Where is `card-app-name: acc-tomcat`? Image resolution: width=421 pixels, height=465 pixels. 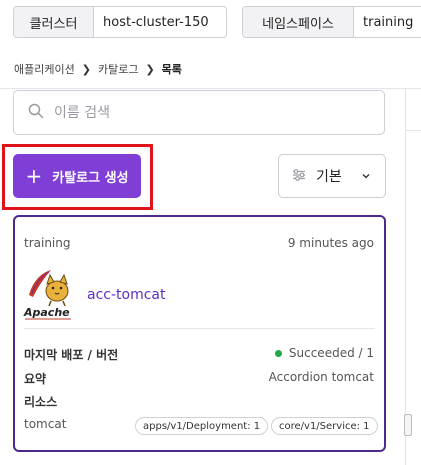 card-app-name: acc-tomcat is located at coordinates (126, 295).